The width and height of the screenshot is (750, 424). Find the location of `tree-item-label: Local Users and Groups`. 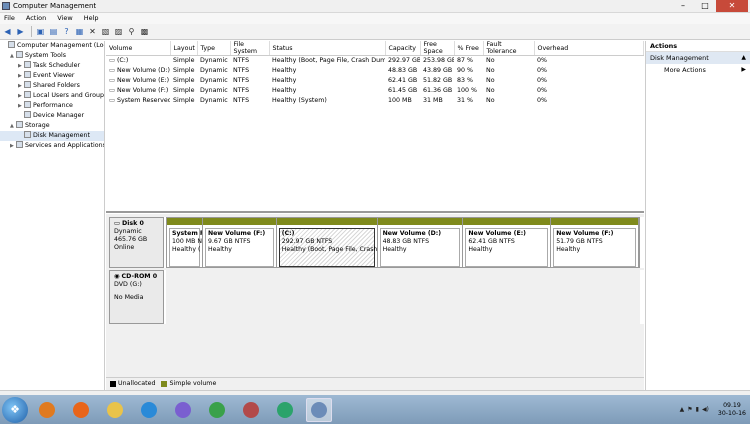

tree-item-label: Local Users and Groups is located at coordinates (69, 95).